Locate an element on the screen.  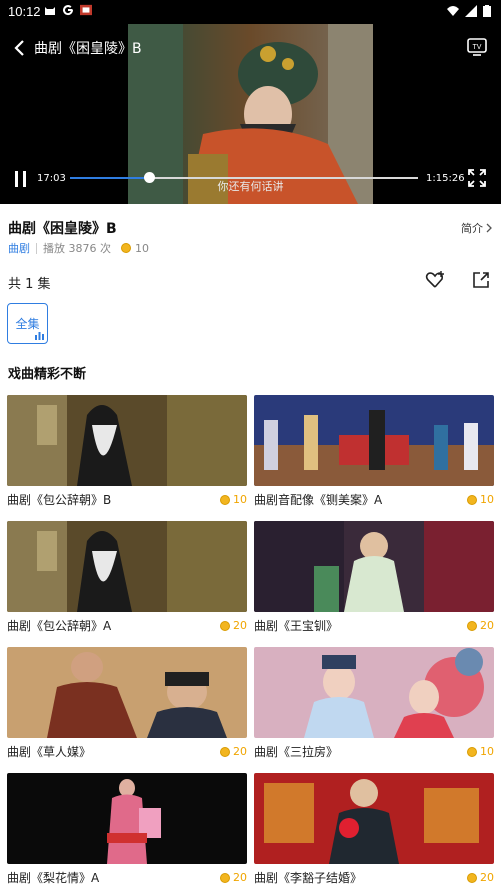
video-card: 曲剧《王宝钏》 20 is located at coordinates (374, 581).